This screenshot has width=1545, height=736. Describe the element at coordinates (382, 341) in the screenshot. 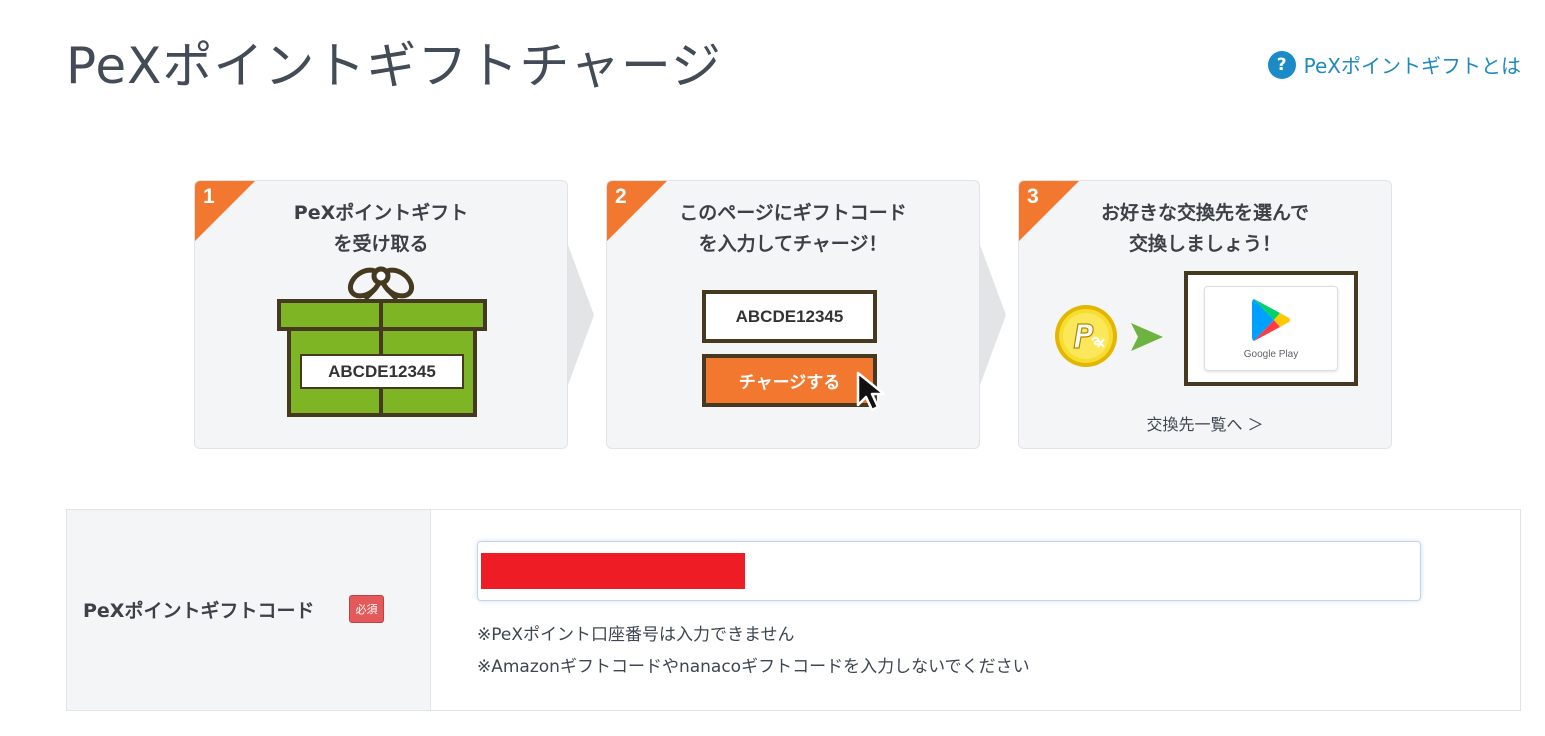

I see `gift-box-icon` at that location.